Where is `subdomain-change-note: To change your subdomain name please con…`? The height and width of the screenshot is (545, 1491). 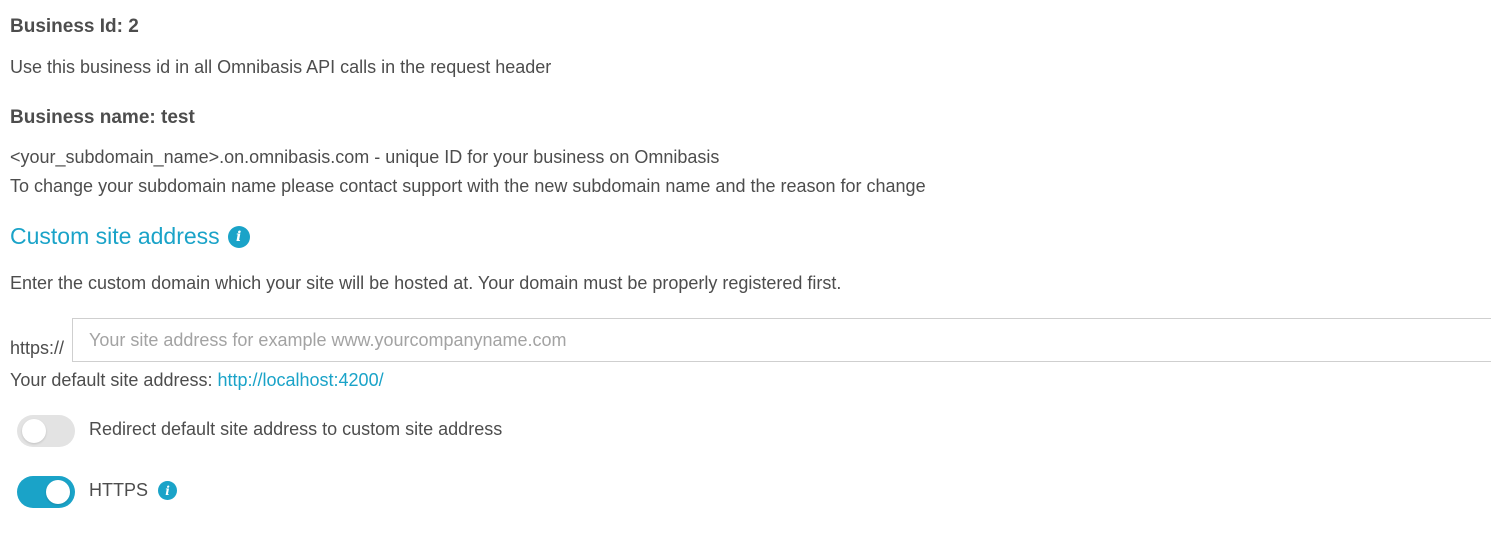
subdomain-change-note: To change your subdomain name please con… is located at coordinates (468, 186).